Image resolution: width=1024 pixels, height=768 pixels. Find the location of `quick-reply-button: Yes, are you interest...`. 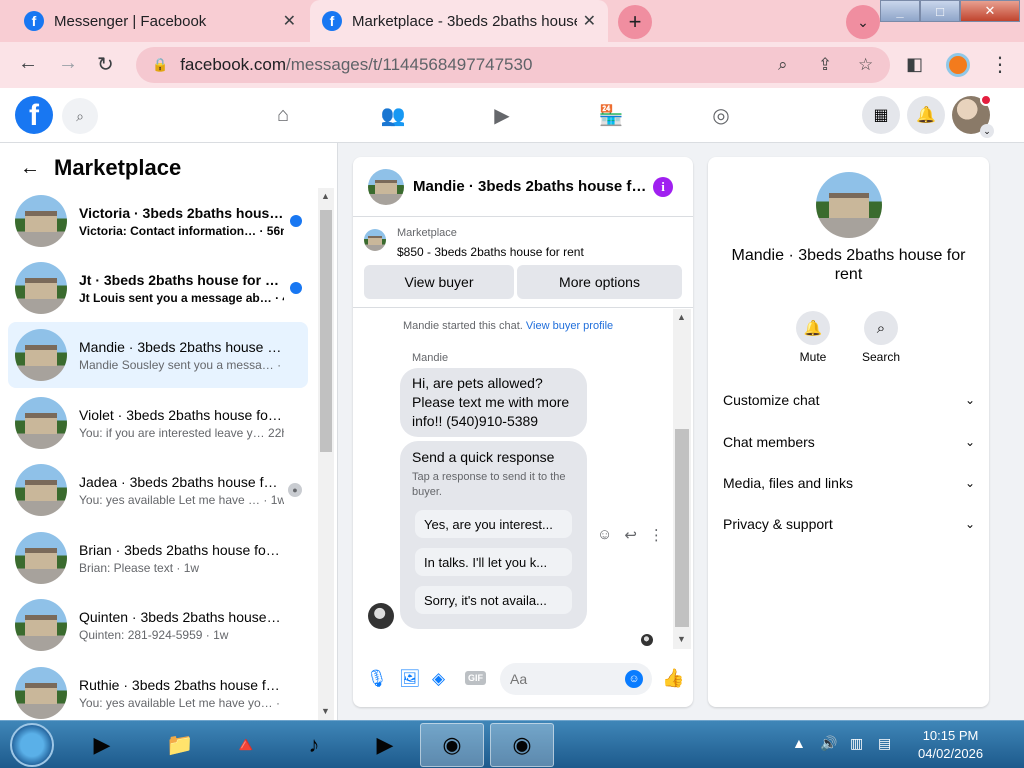

quick-reply-button: Yes, are you interest... is located at coordinates (493, 524).